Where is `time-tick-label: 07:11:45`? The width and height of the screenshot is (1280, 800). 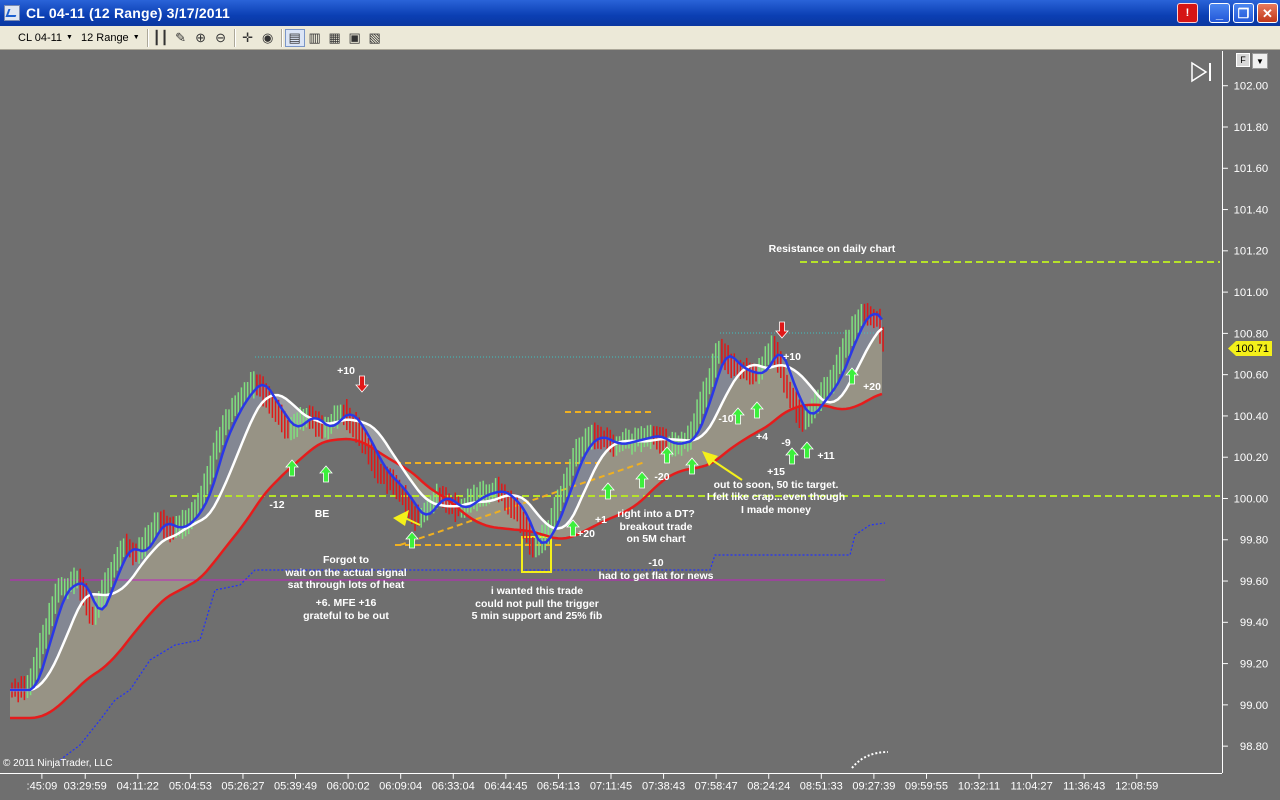
time-tick-label: 07:11:45 is located at coordinates (611, 786).